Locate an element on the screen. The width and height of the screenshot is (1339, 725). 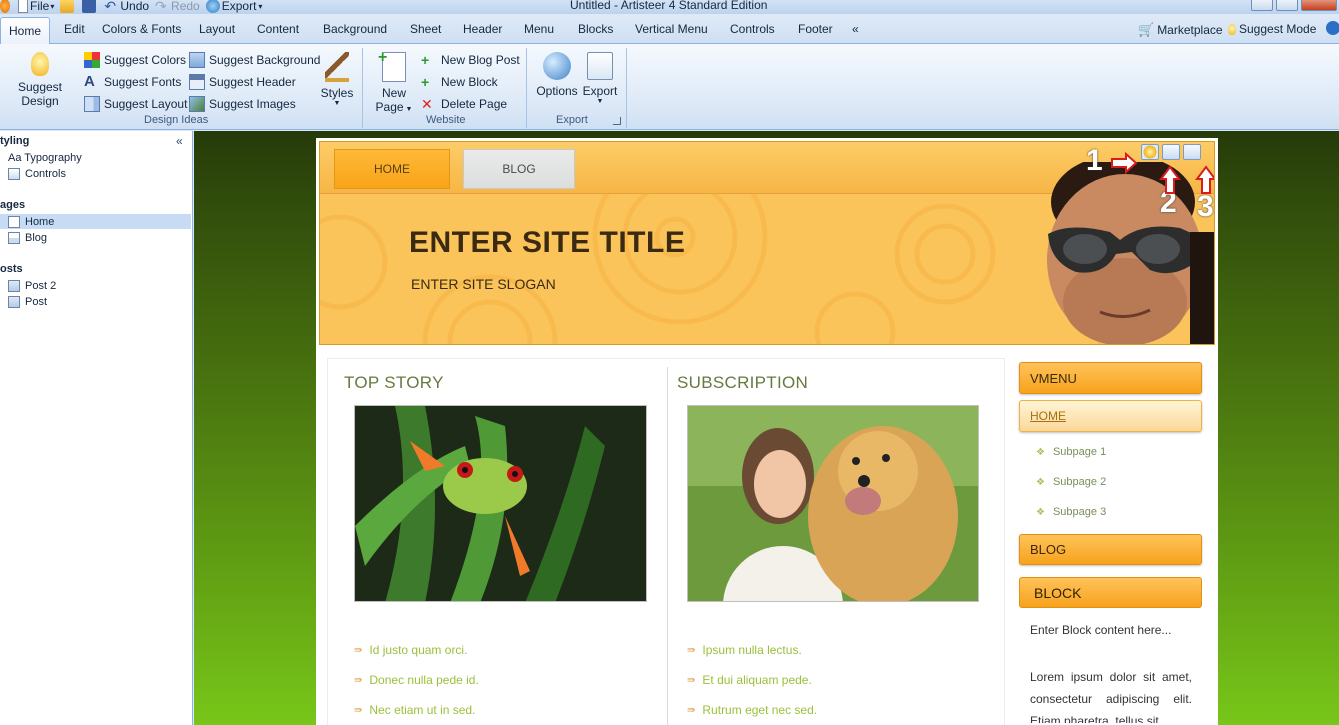
vmenu-subpage-1: Subpage 1 is located at coordinates (1071, 452).